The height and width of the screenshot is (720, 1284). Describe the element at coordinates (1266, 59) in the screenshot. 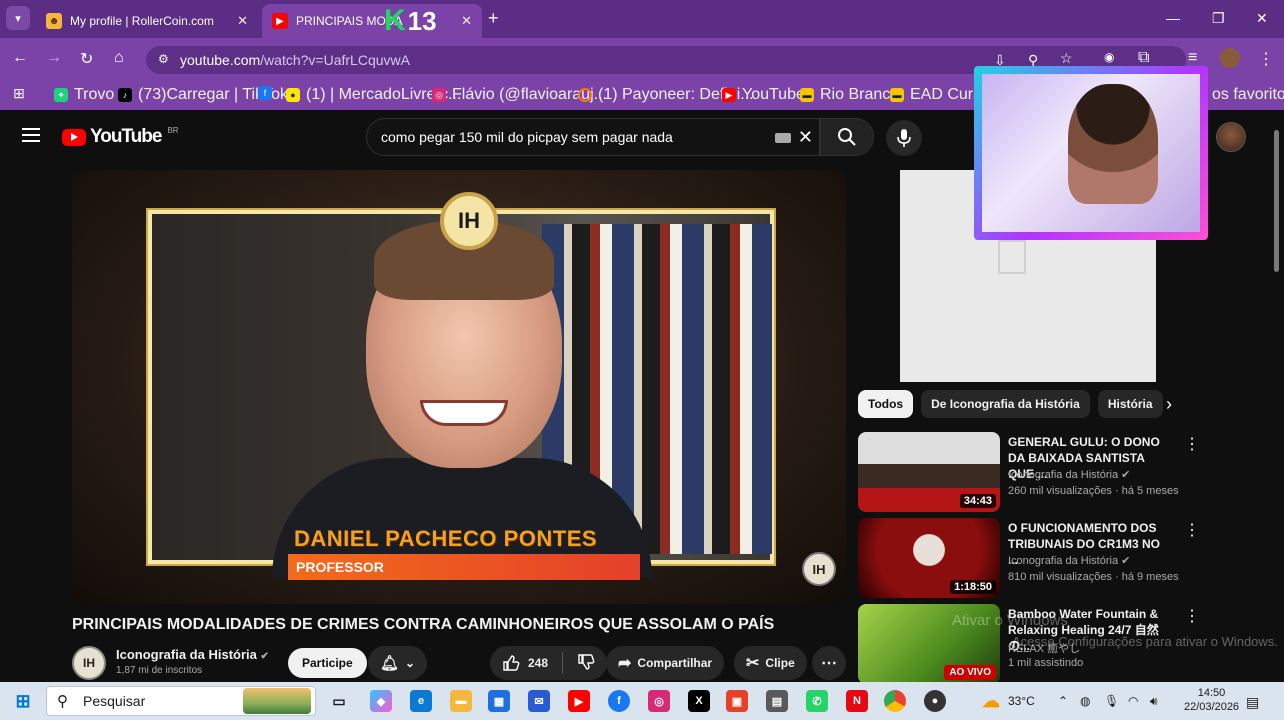

I see `browser-menu-icon: ⋮` at that location.